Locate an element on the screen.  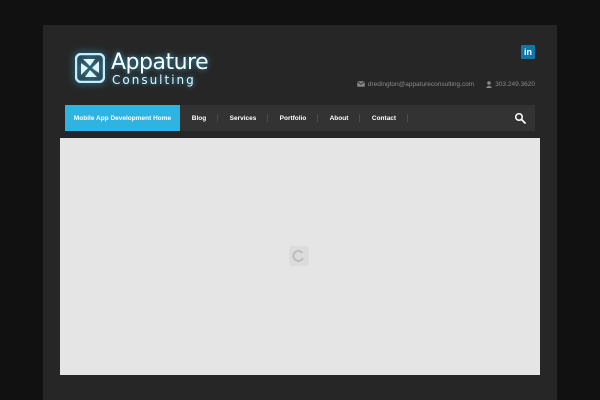
nav-item-blog: Blog is located at coordinates (199, 118).